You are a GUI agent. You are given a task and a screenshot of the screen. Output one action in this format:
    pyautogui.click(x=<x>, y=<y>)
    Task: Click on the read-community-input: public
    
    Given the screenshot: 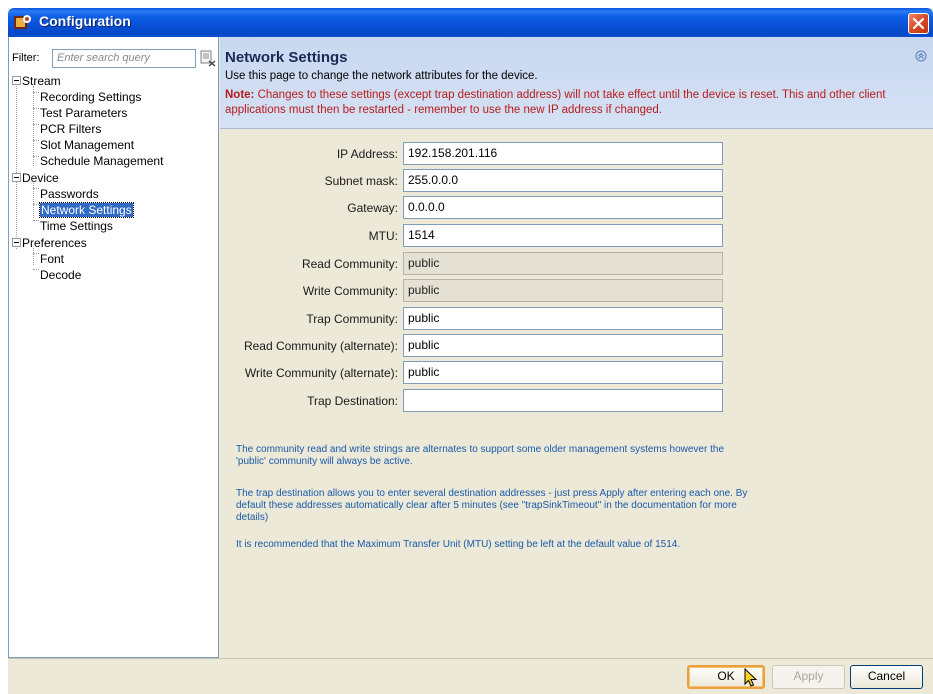 What is the action you would take?
    pyautogui.click(x=563, y=263)
    